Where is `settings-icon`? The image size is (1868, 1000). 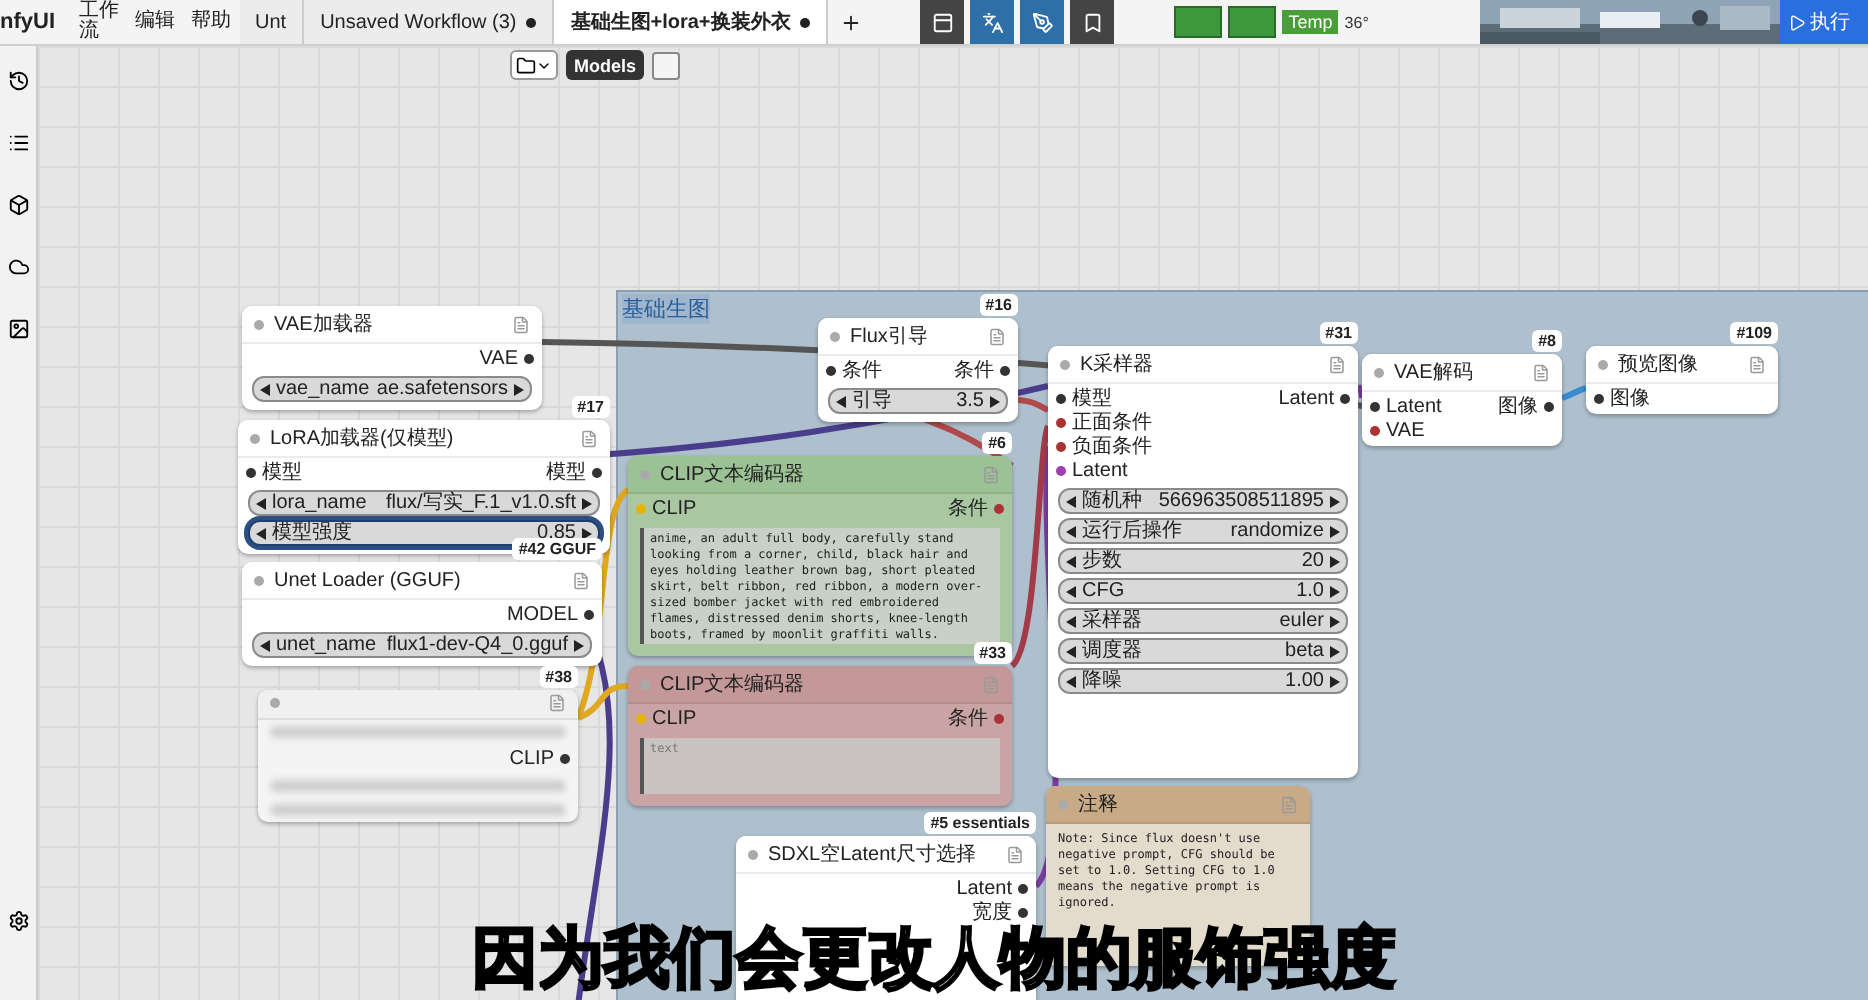 settings-icon is located at coordinates (18, 921).